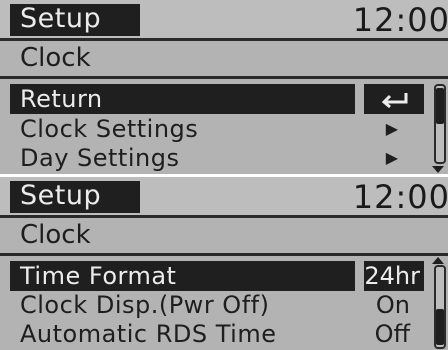 The image size is (448, 350). What do you see at coordinates (98, 276) in the screenshot?
I see `menu-item-label: Time Format` at bounding box center [98, 276].